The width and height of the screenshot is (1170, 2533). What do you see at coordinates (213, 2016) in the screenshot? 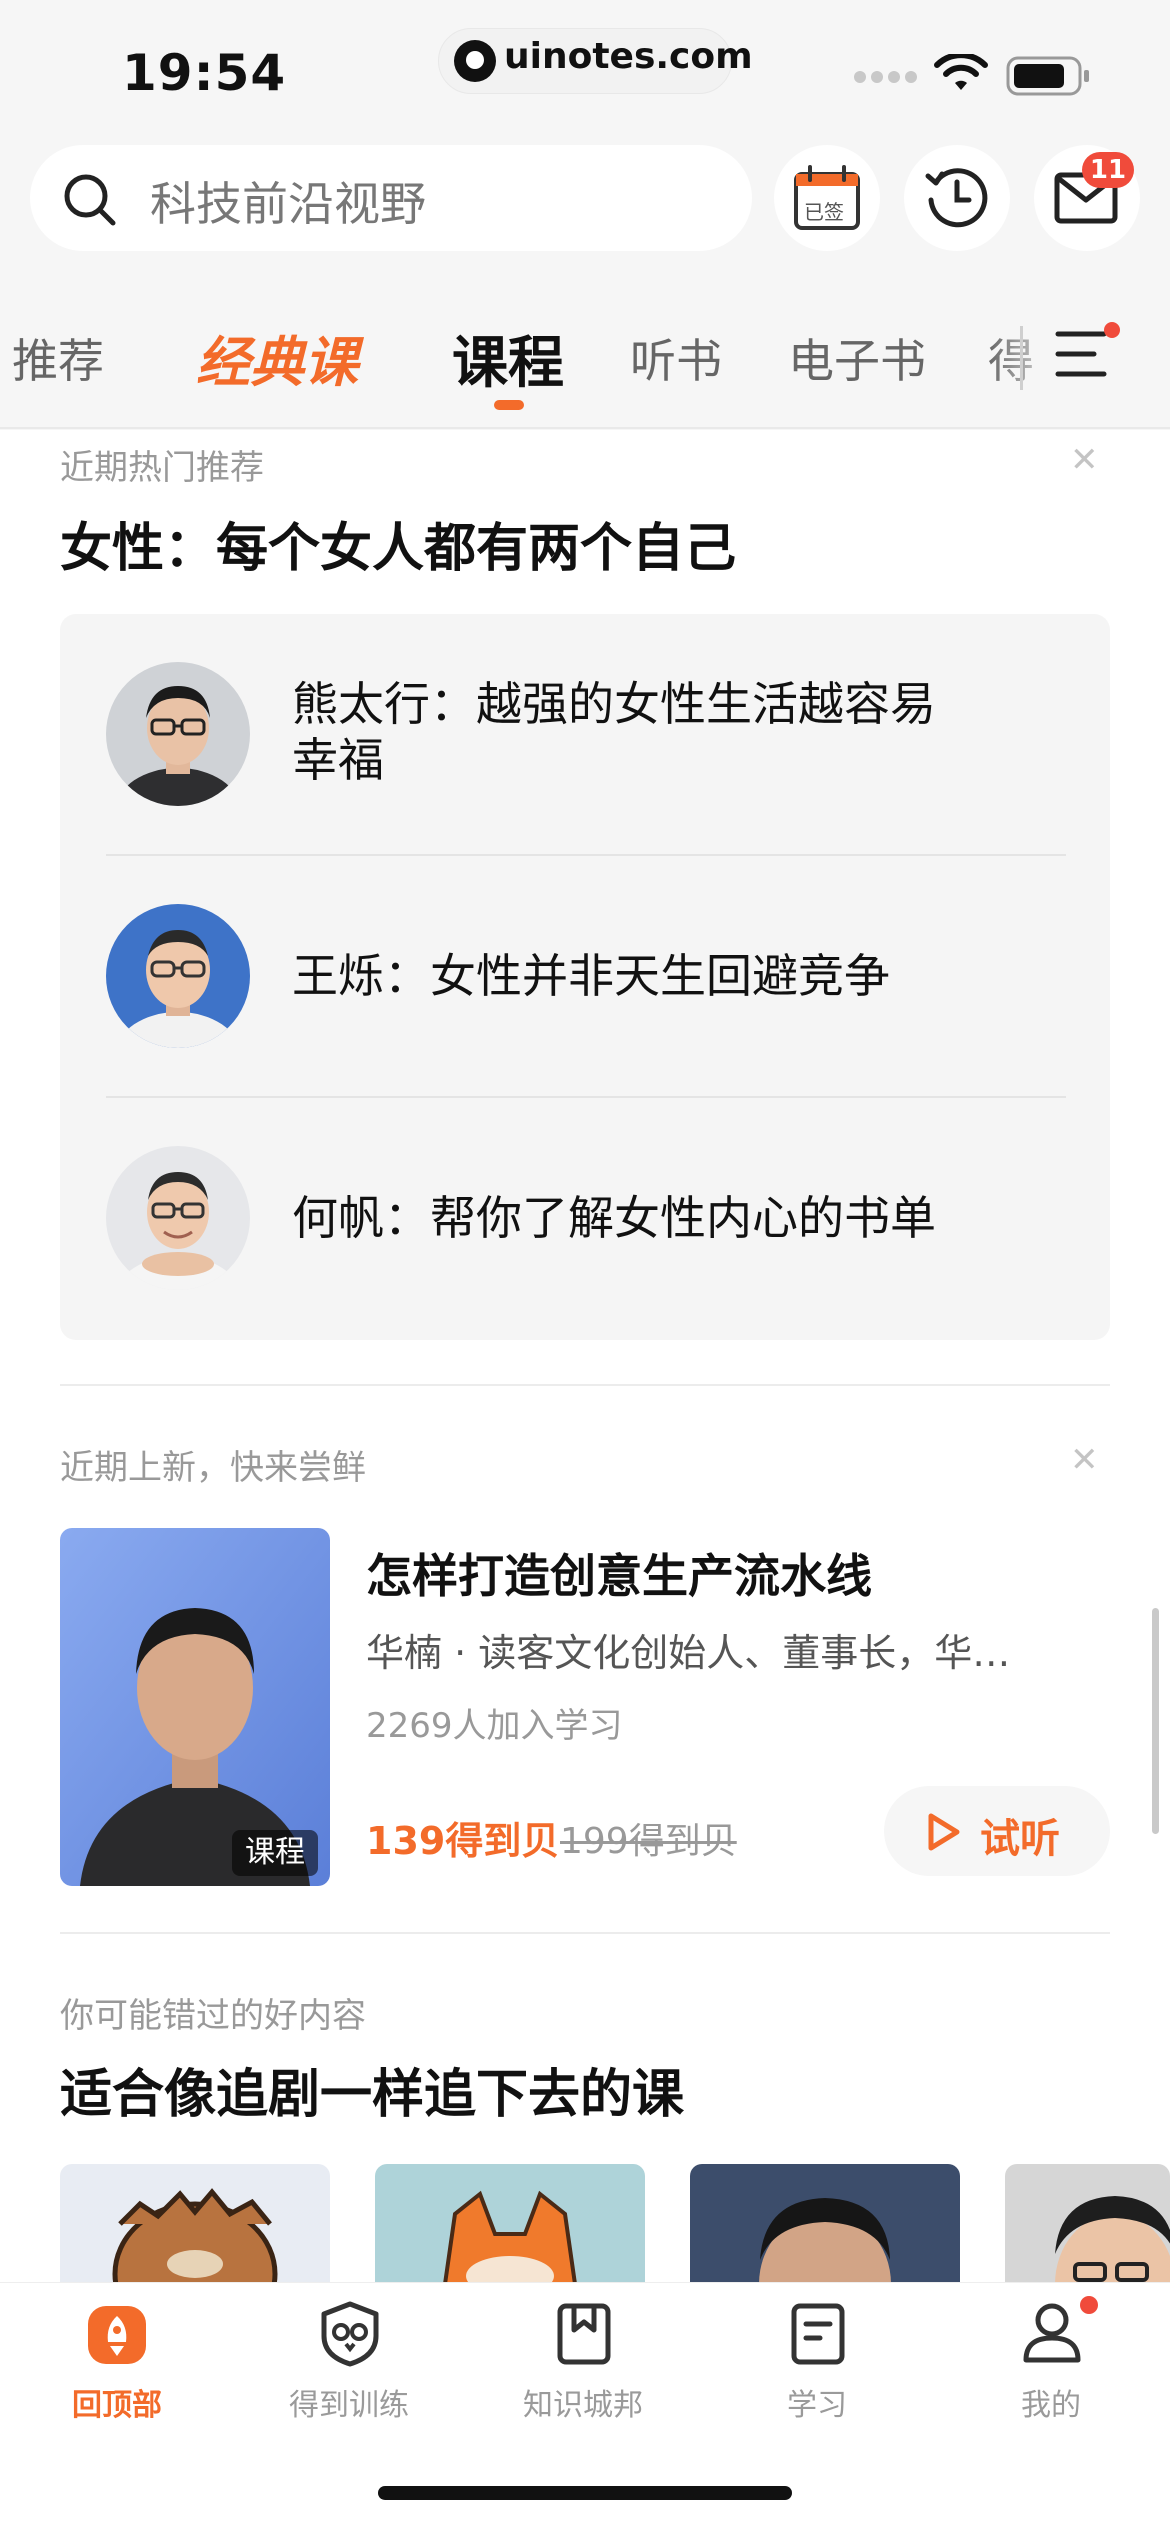
I see `section3-hint: 你可能错过的好内容` at bounding box center [213, 2016].